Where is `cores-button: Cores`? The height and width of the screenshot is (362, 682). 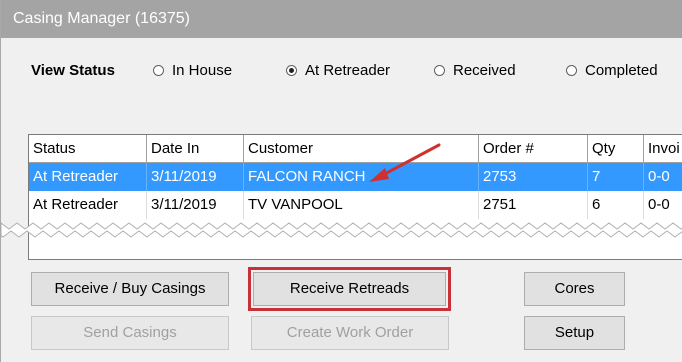 cores-button: Cores is located at coordinates (574, 289).